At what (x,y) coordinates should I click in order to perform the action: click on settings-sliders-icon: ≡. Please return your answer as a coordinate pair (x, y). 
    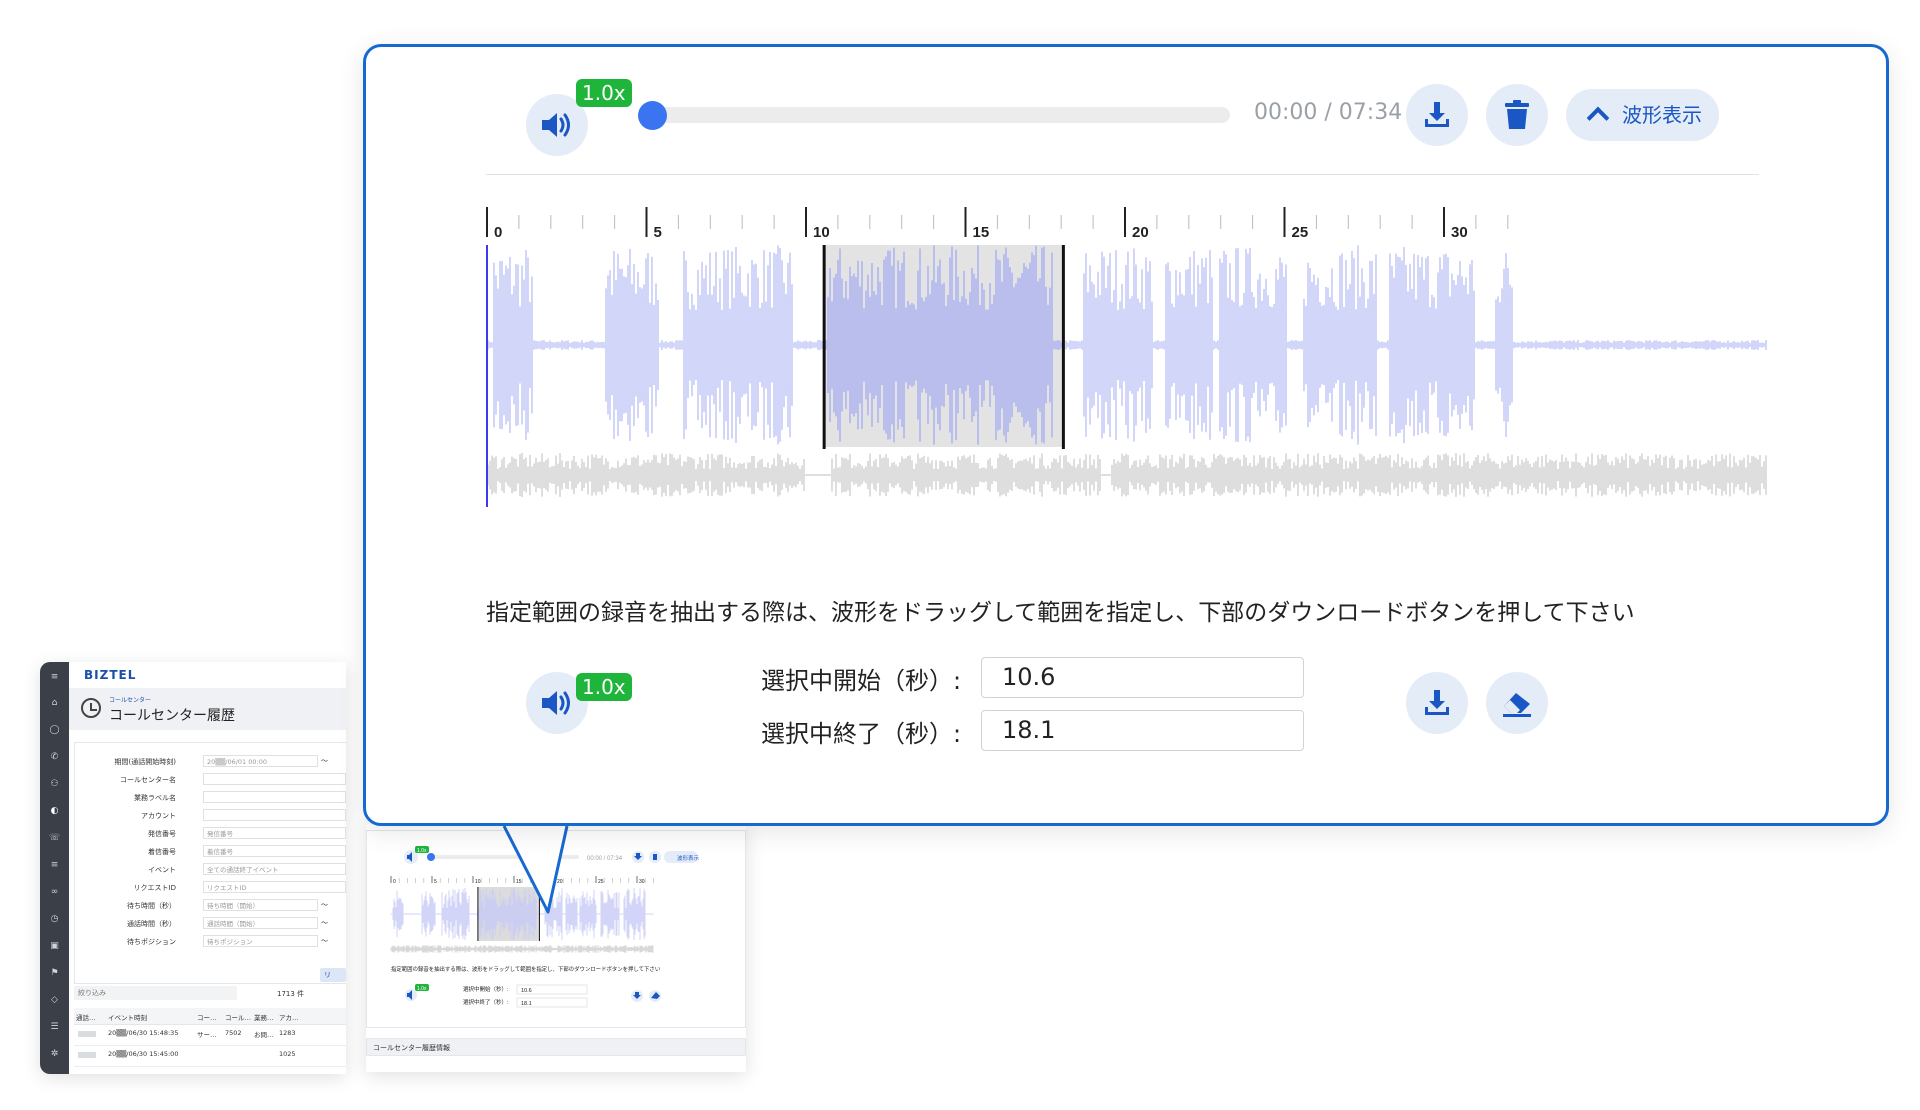
    Looking at the image, I should click on (54, 865).